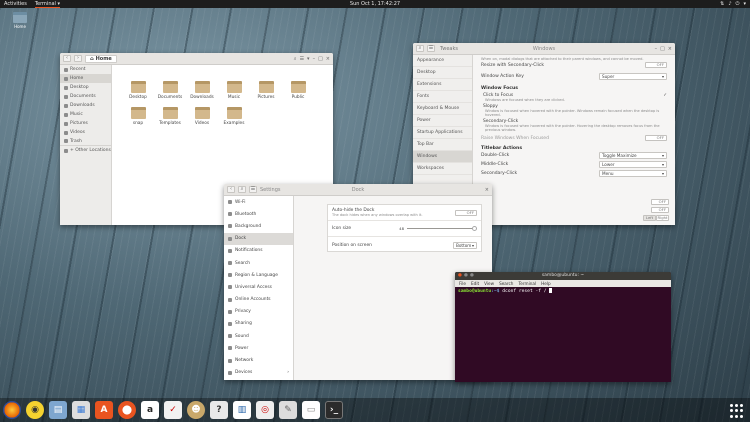 This screenshot has height=422, width=750. I want to click on document-icon: ▭, so click(311, 410).